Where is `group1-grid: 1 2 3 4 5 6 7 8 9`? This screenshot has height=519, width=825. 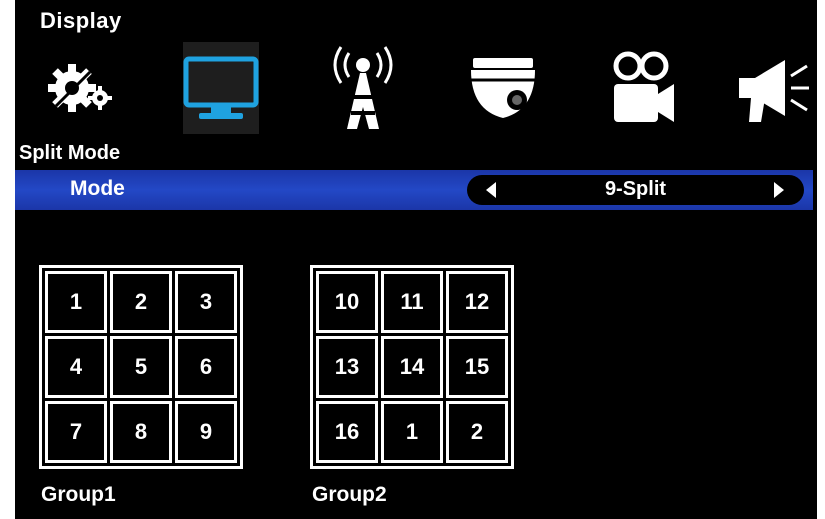
group1-grid: 1 2 3 4 5 6 7 8 9 is located at coordinates (141, 367).